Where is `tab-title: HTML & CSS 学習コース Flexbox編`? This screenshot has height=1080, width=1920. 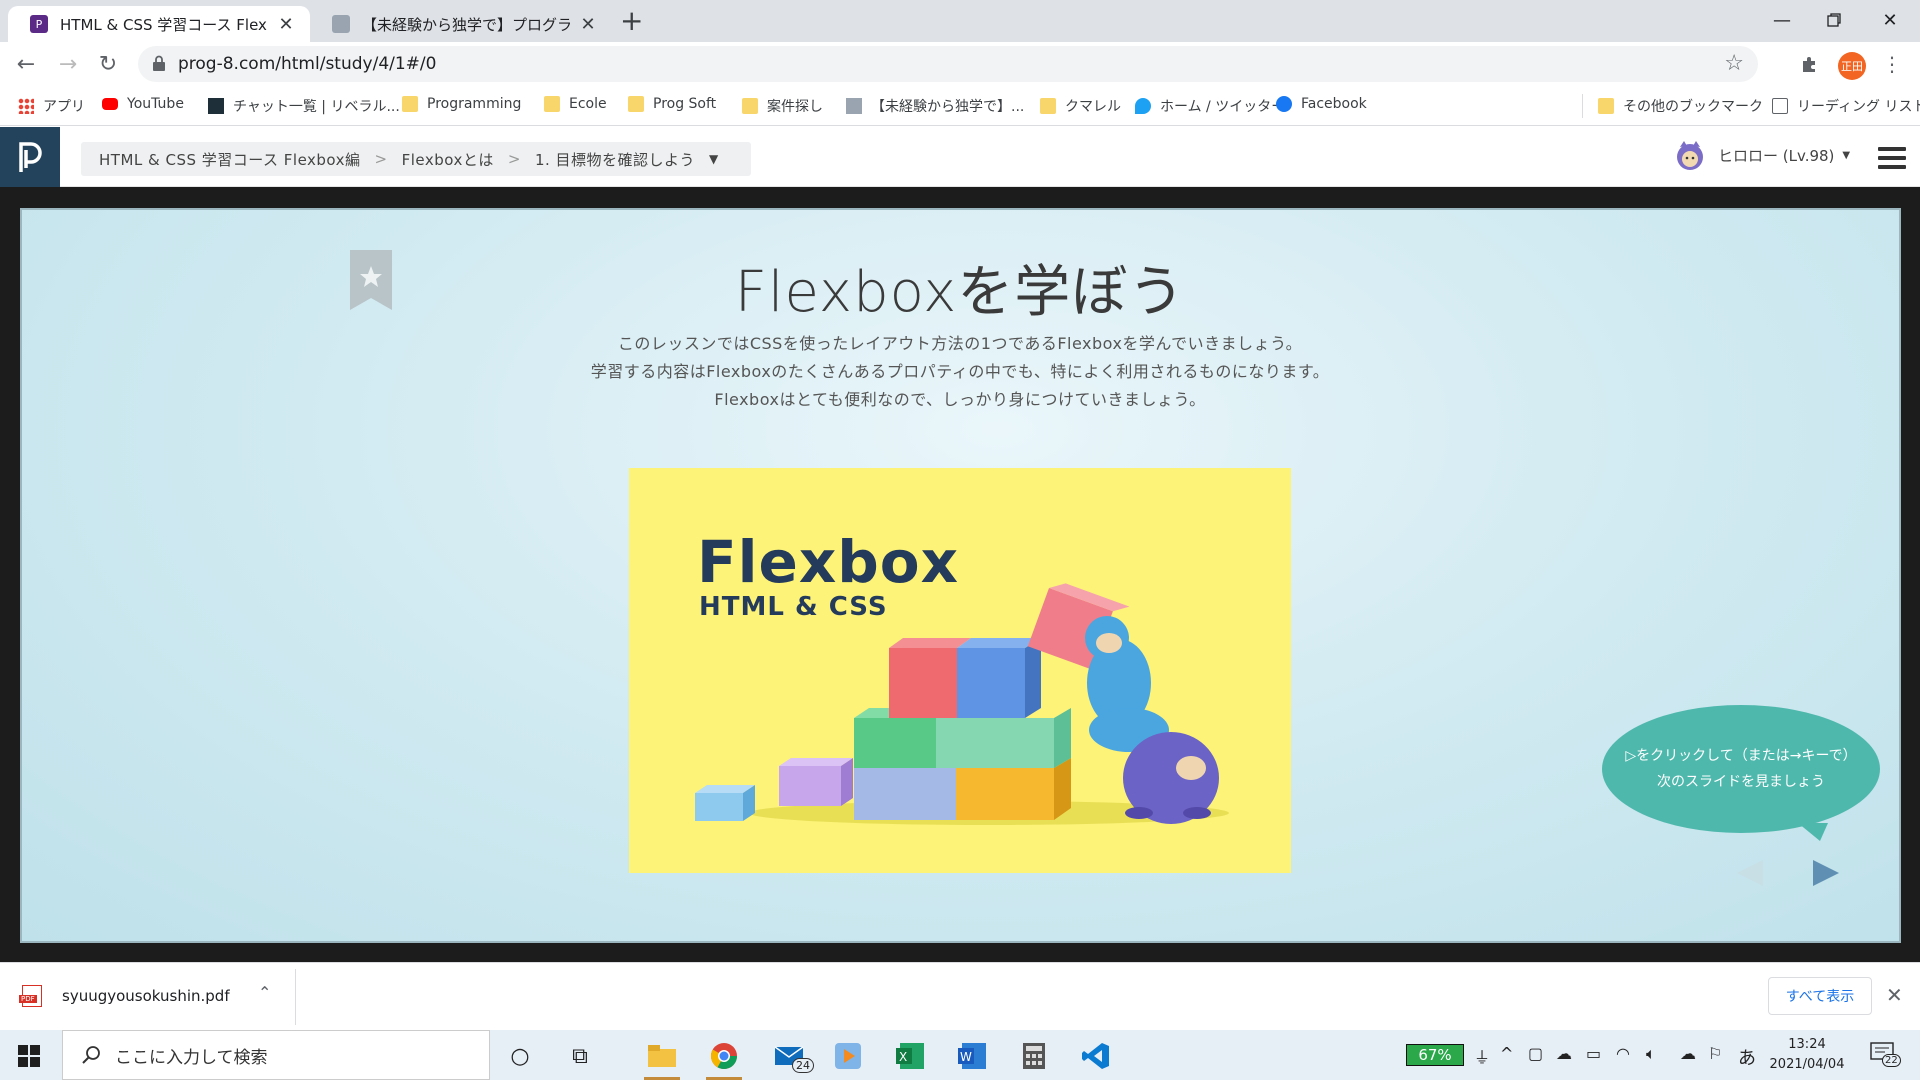
tab-title: HTML & CSS 学習コース Flexbox編 is located at coordinates (164, 24).